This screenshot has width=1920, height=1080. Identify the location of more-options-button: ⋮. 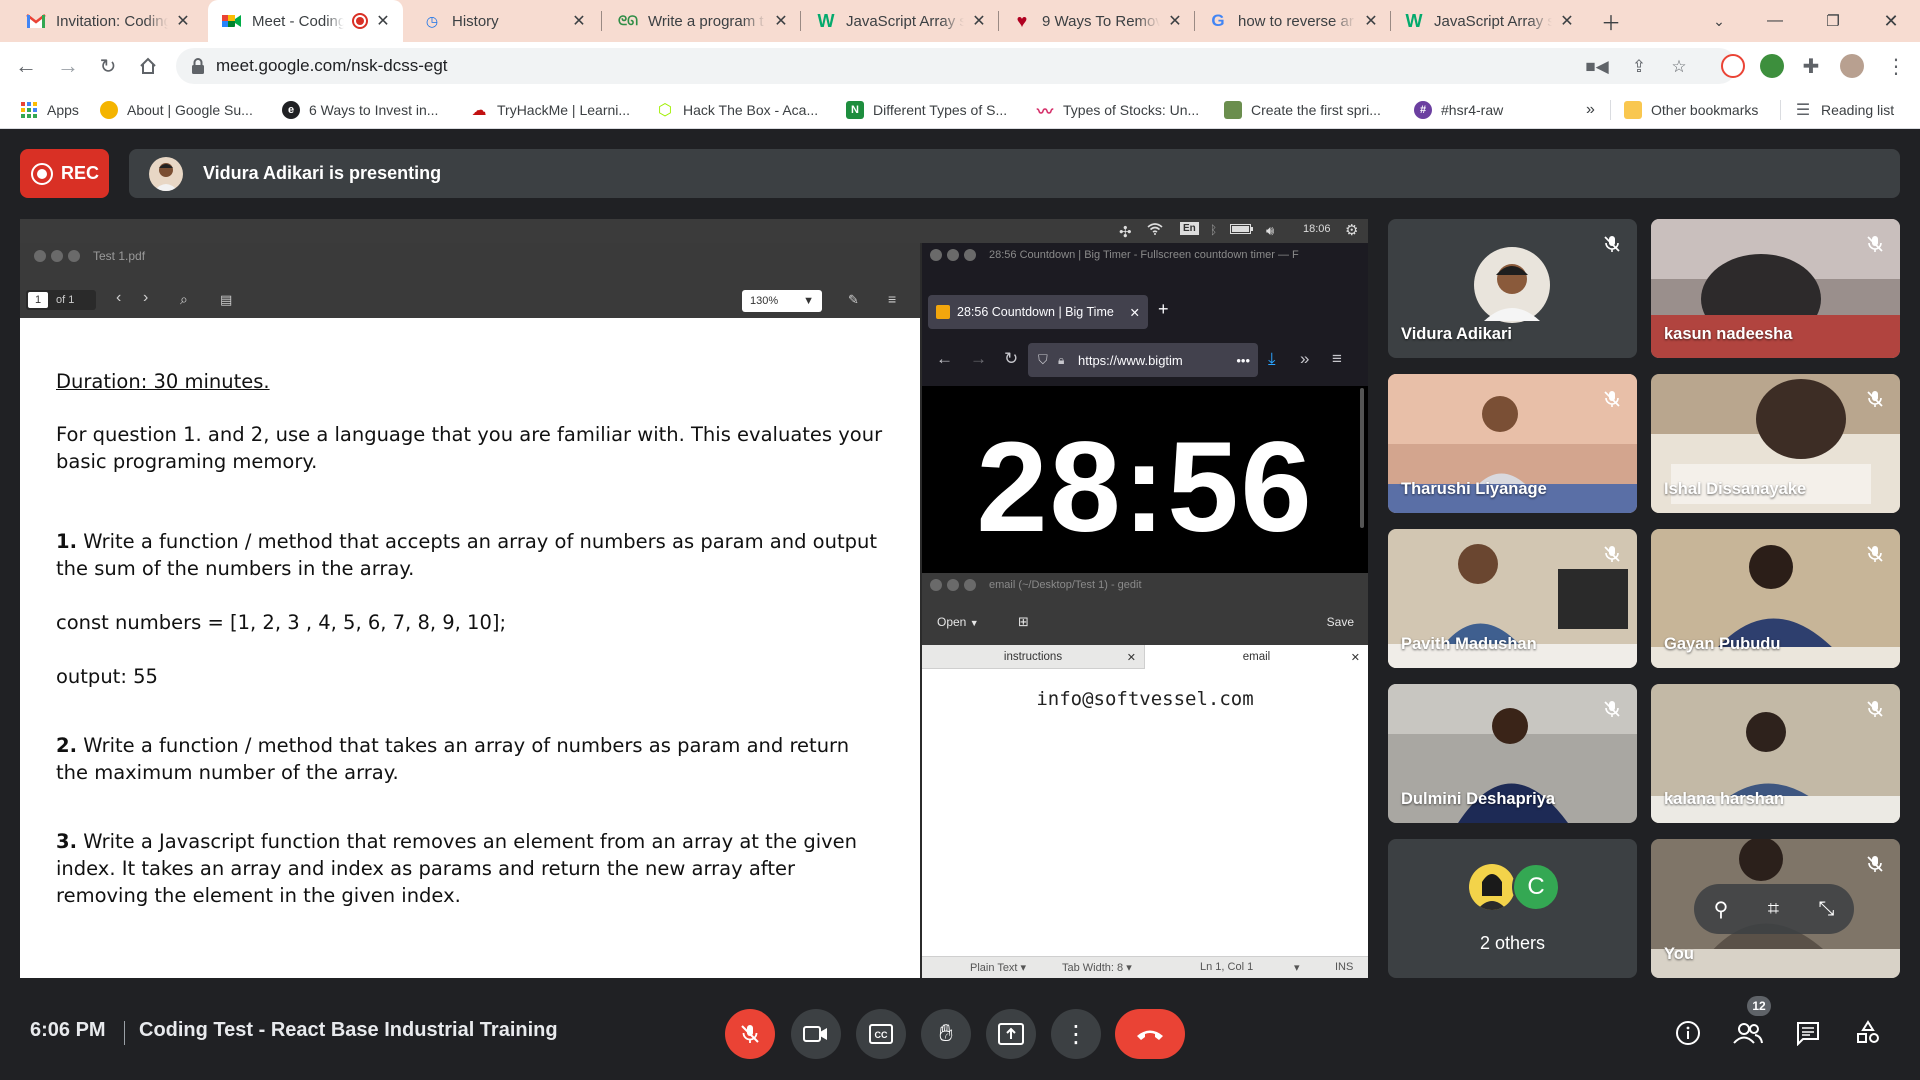
(1076, 1034).